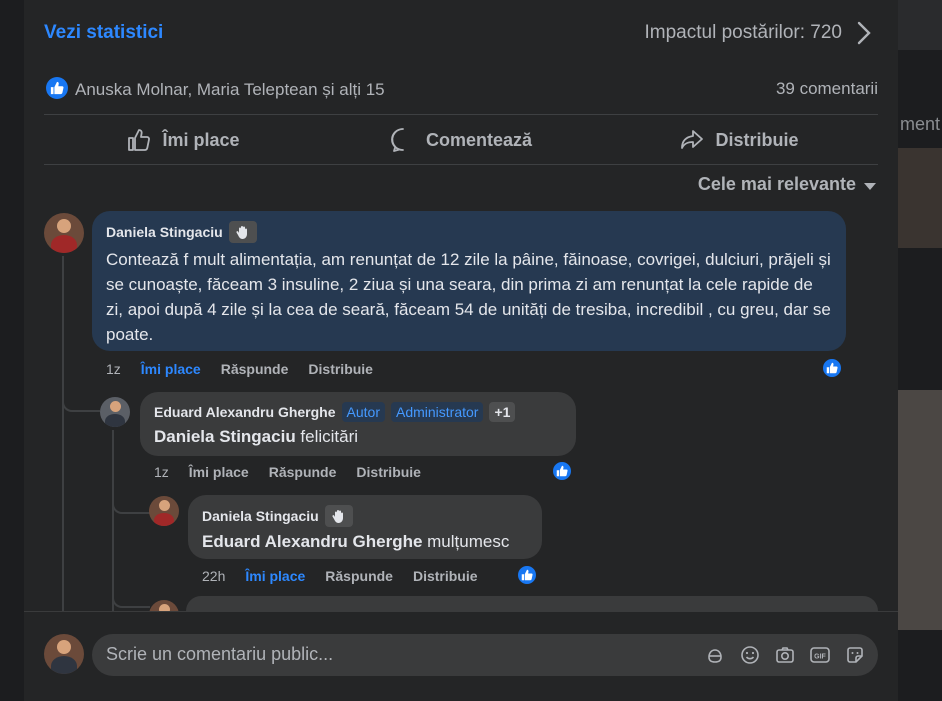 The image size is (942, 701). Describe the element at coordinates (864, 33) in the screenshot. I see `chevron-right-icon` at that location.